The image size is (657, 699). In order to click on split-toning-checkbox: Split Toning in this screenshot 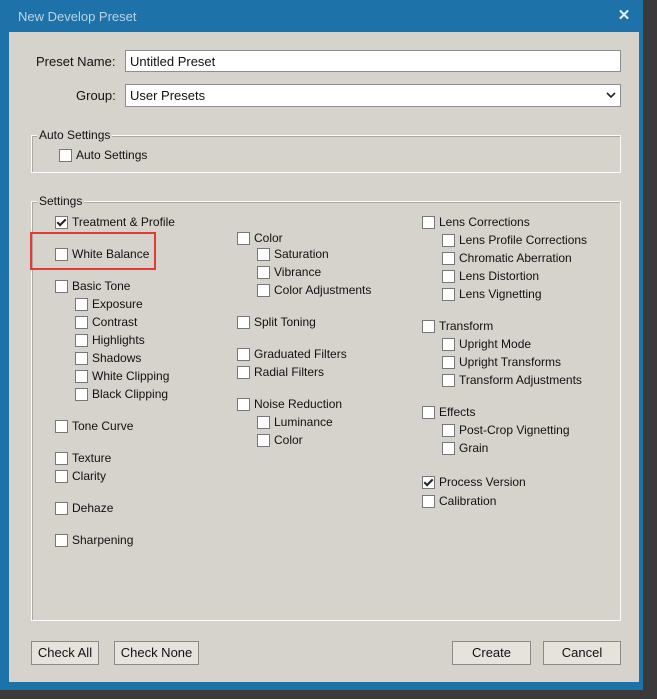, I will do `click(276, 322)`.